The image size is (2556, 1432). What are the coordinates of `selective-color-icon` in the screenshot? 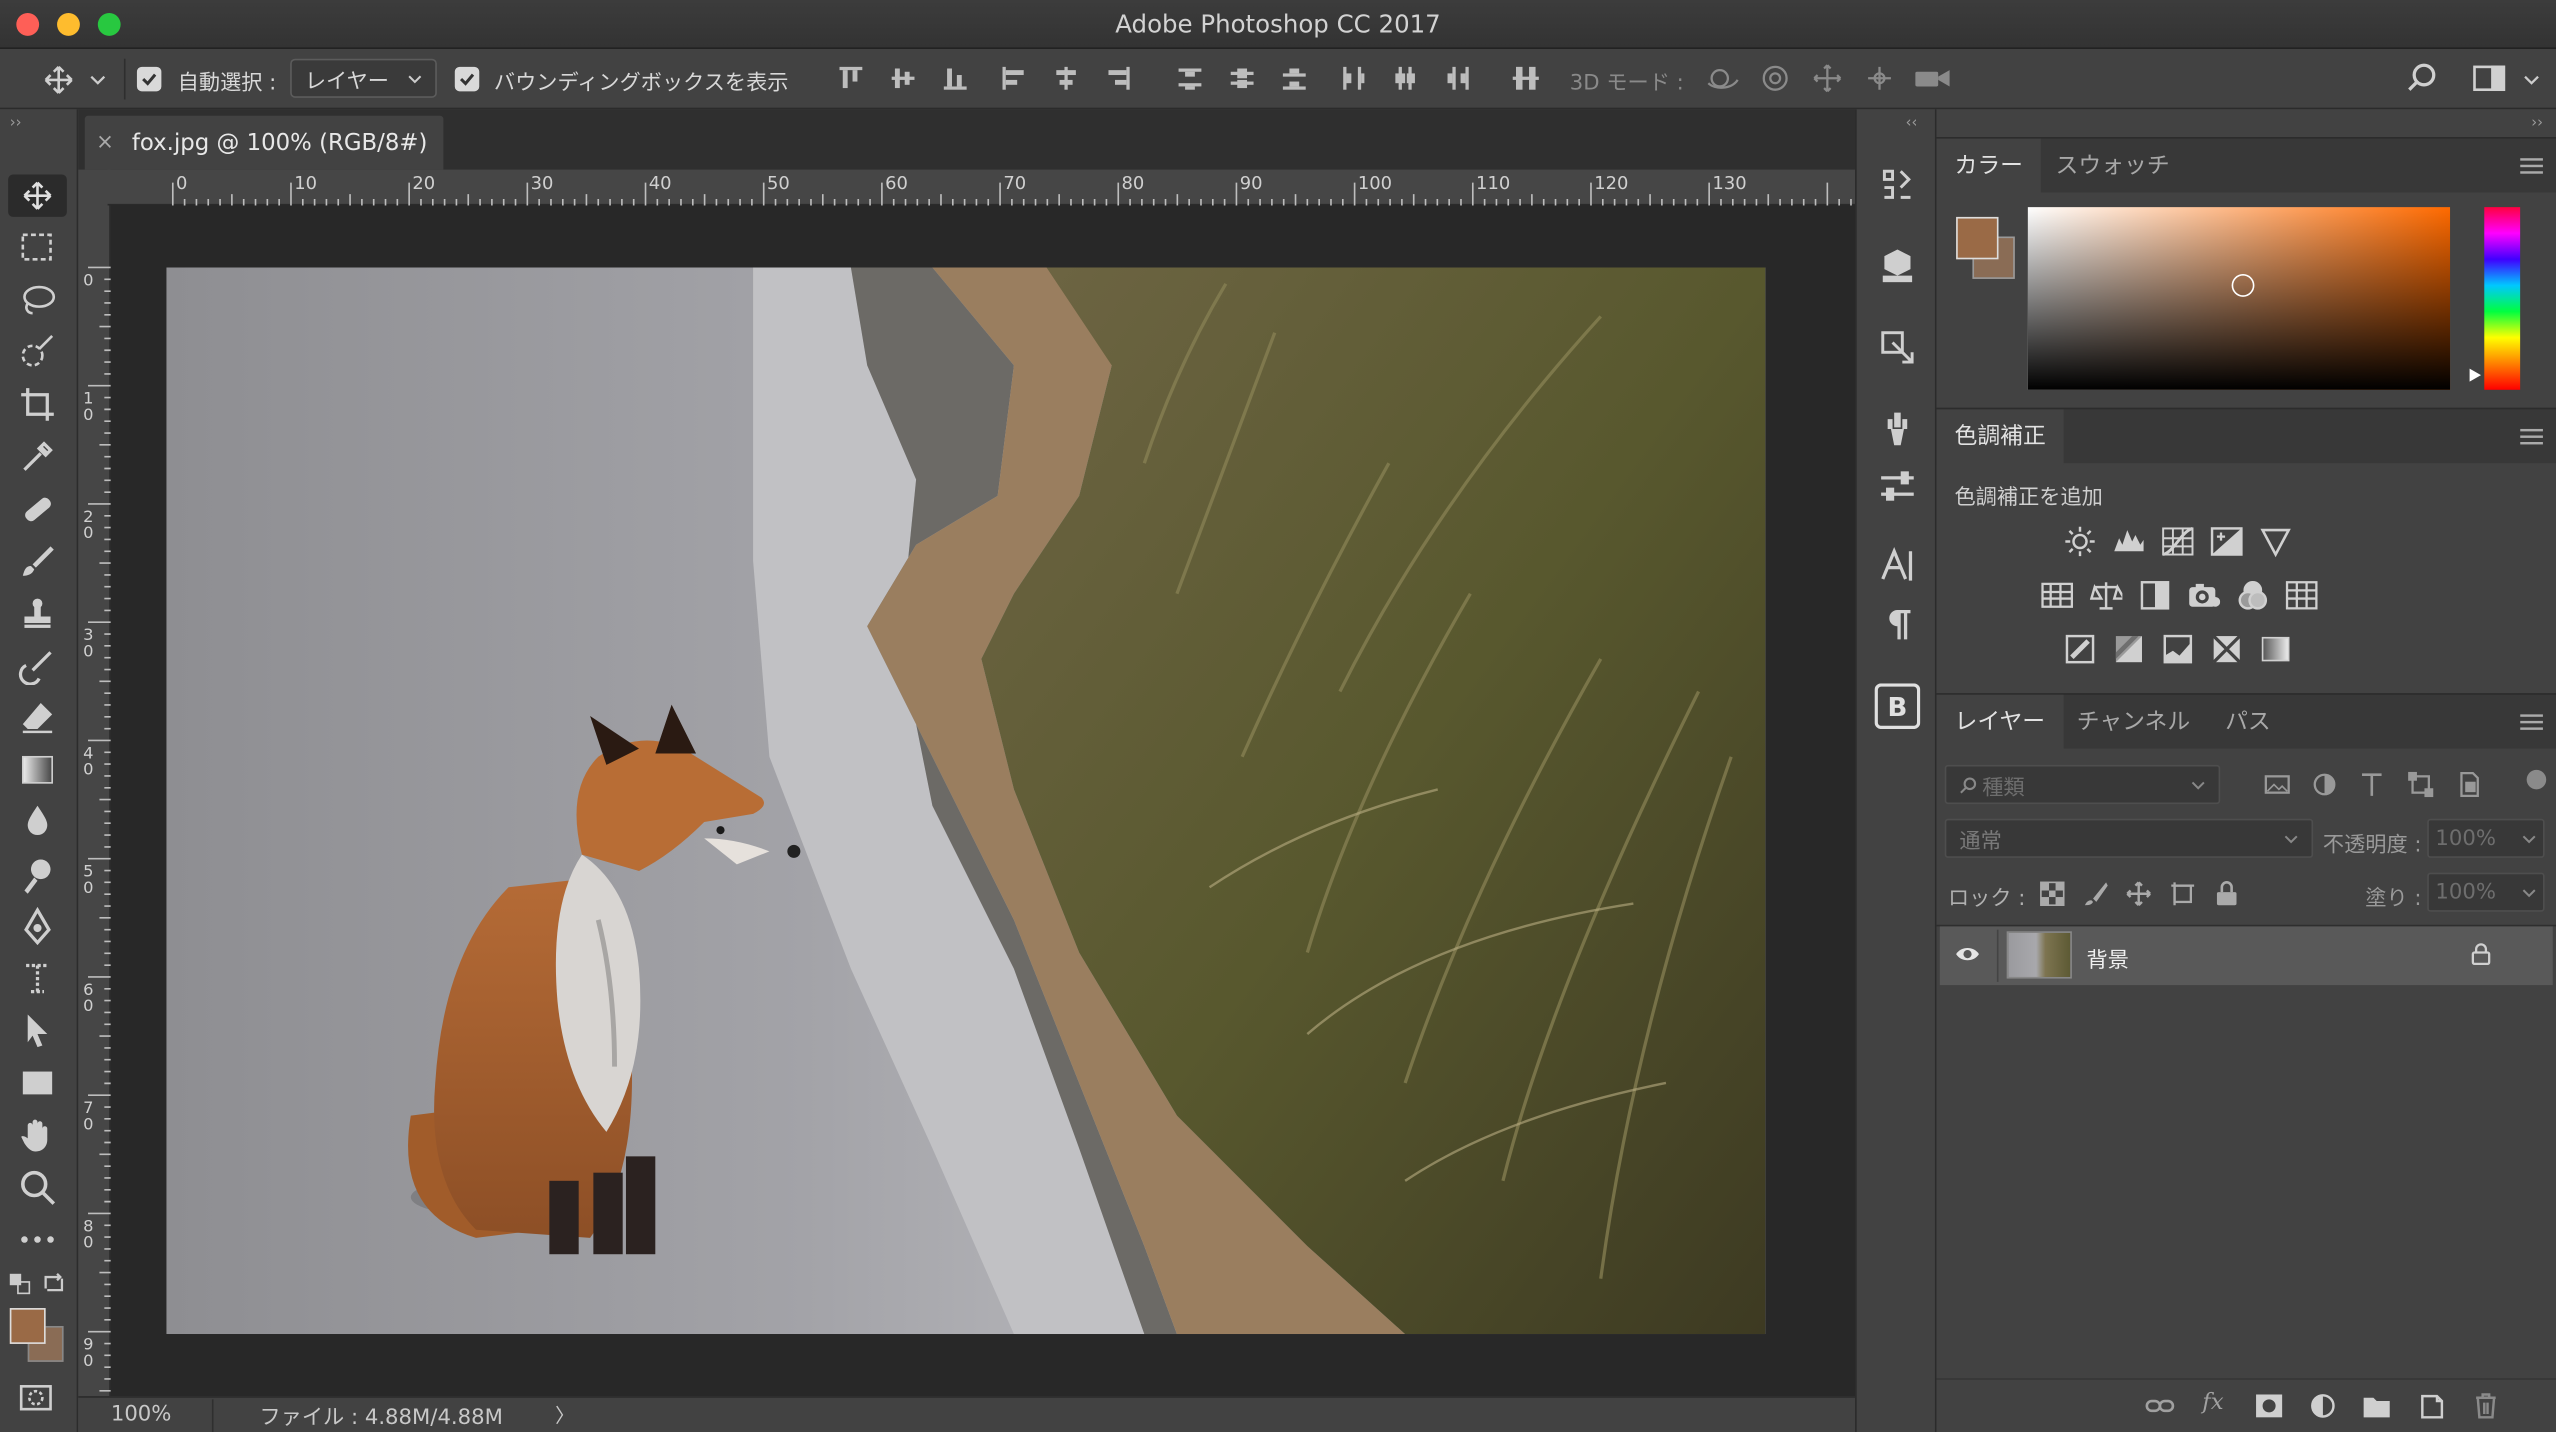 It's located at (2226, 649).